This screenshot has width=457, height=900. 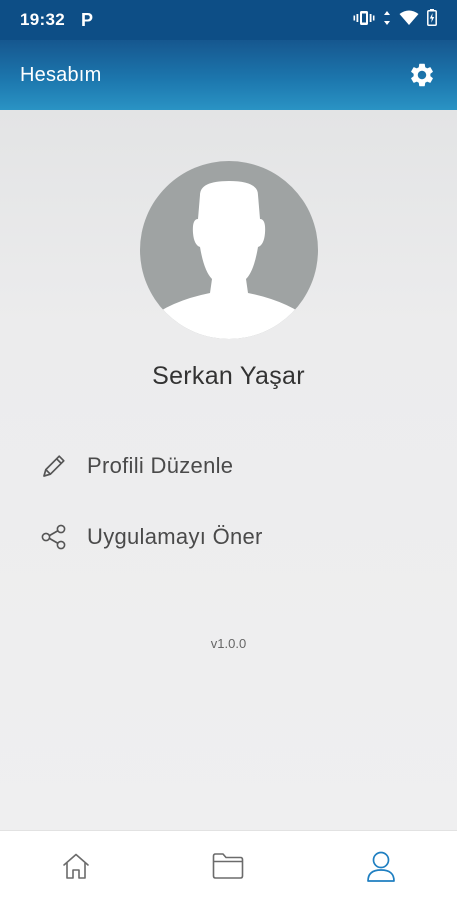 I want to click on recommend-app-item: Uygulamayı Öner, so click(x=228, y=537).